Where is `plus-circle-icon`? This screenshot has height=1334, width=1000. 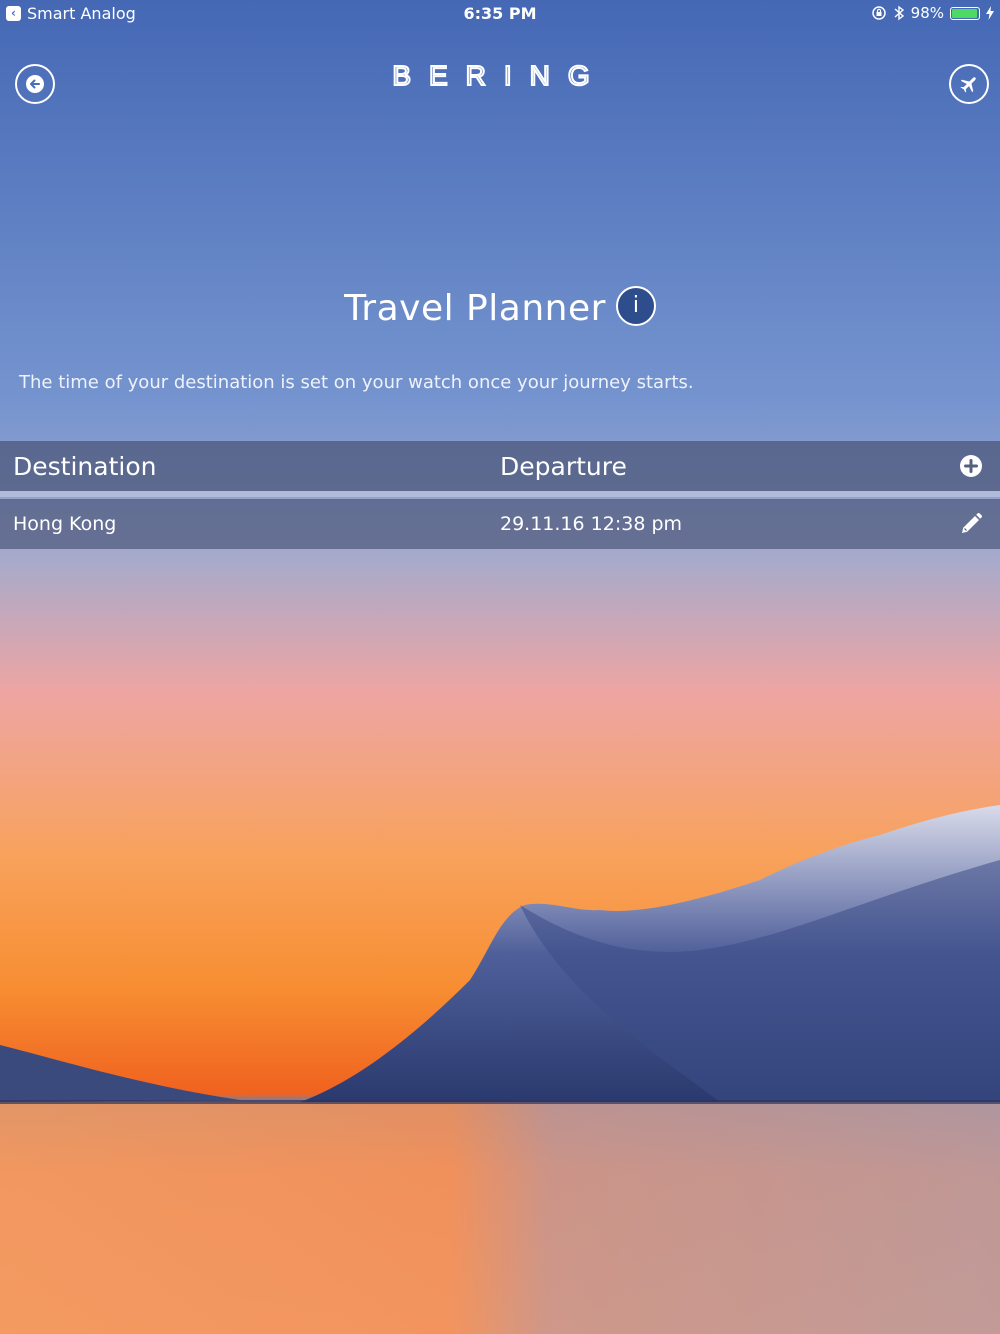 plus-circle-icon is located at coordinates (971, 466).